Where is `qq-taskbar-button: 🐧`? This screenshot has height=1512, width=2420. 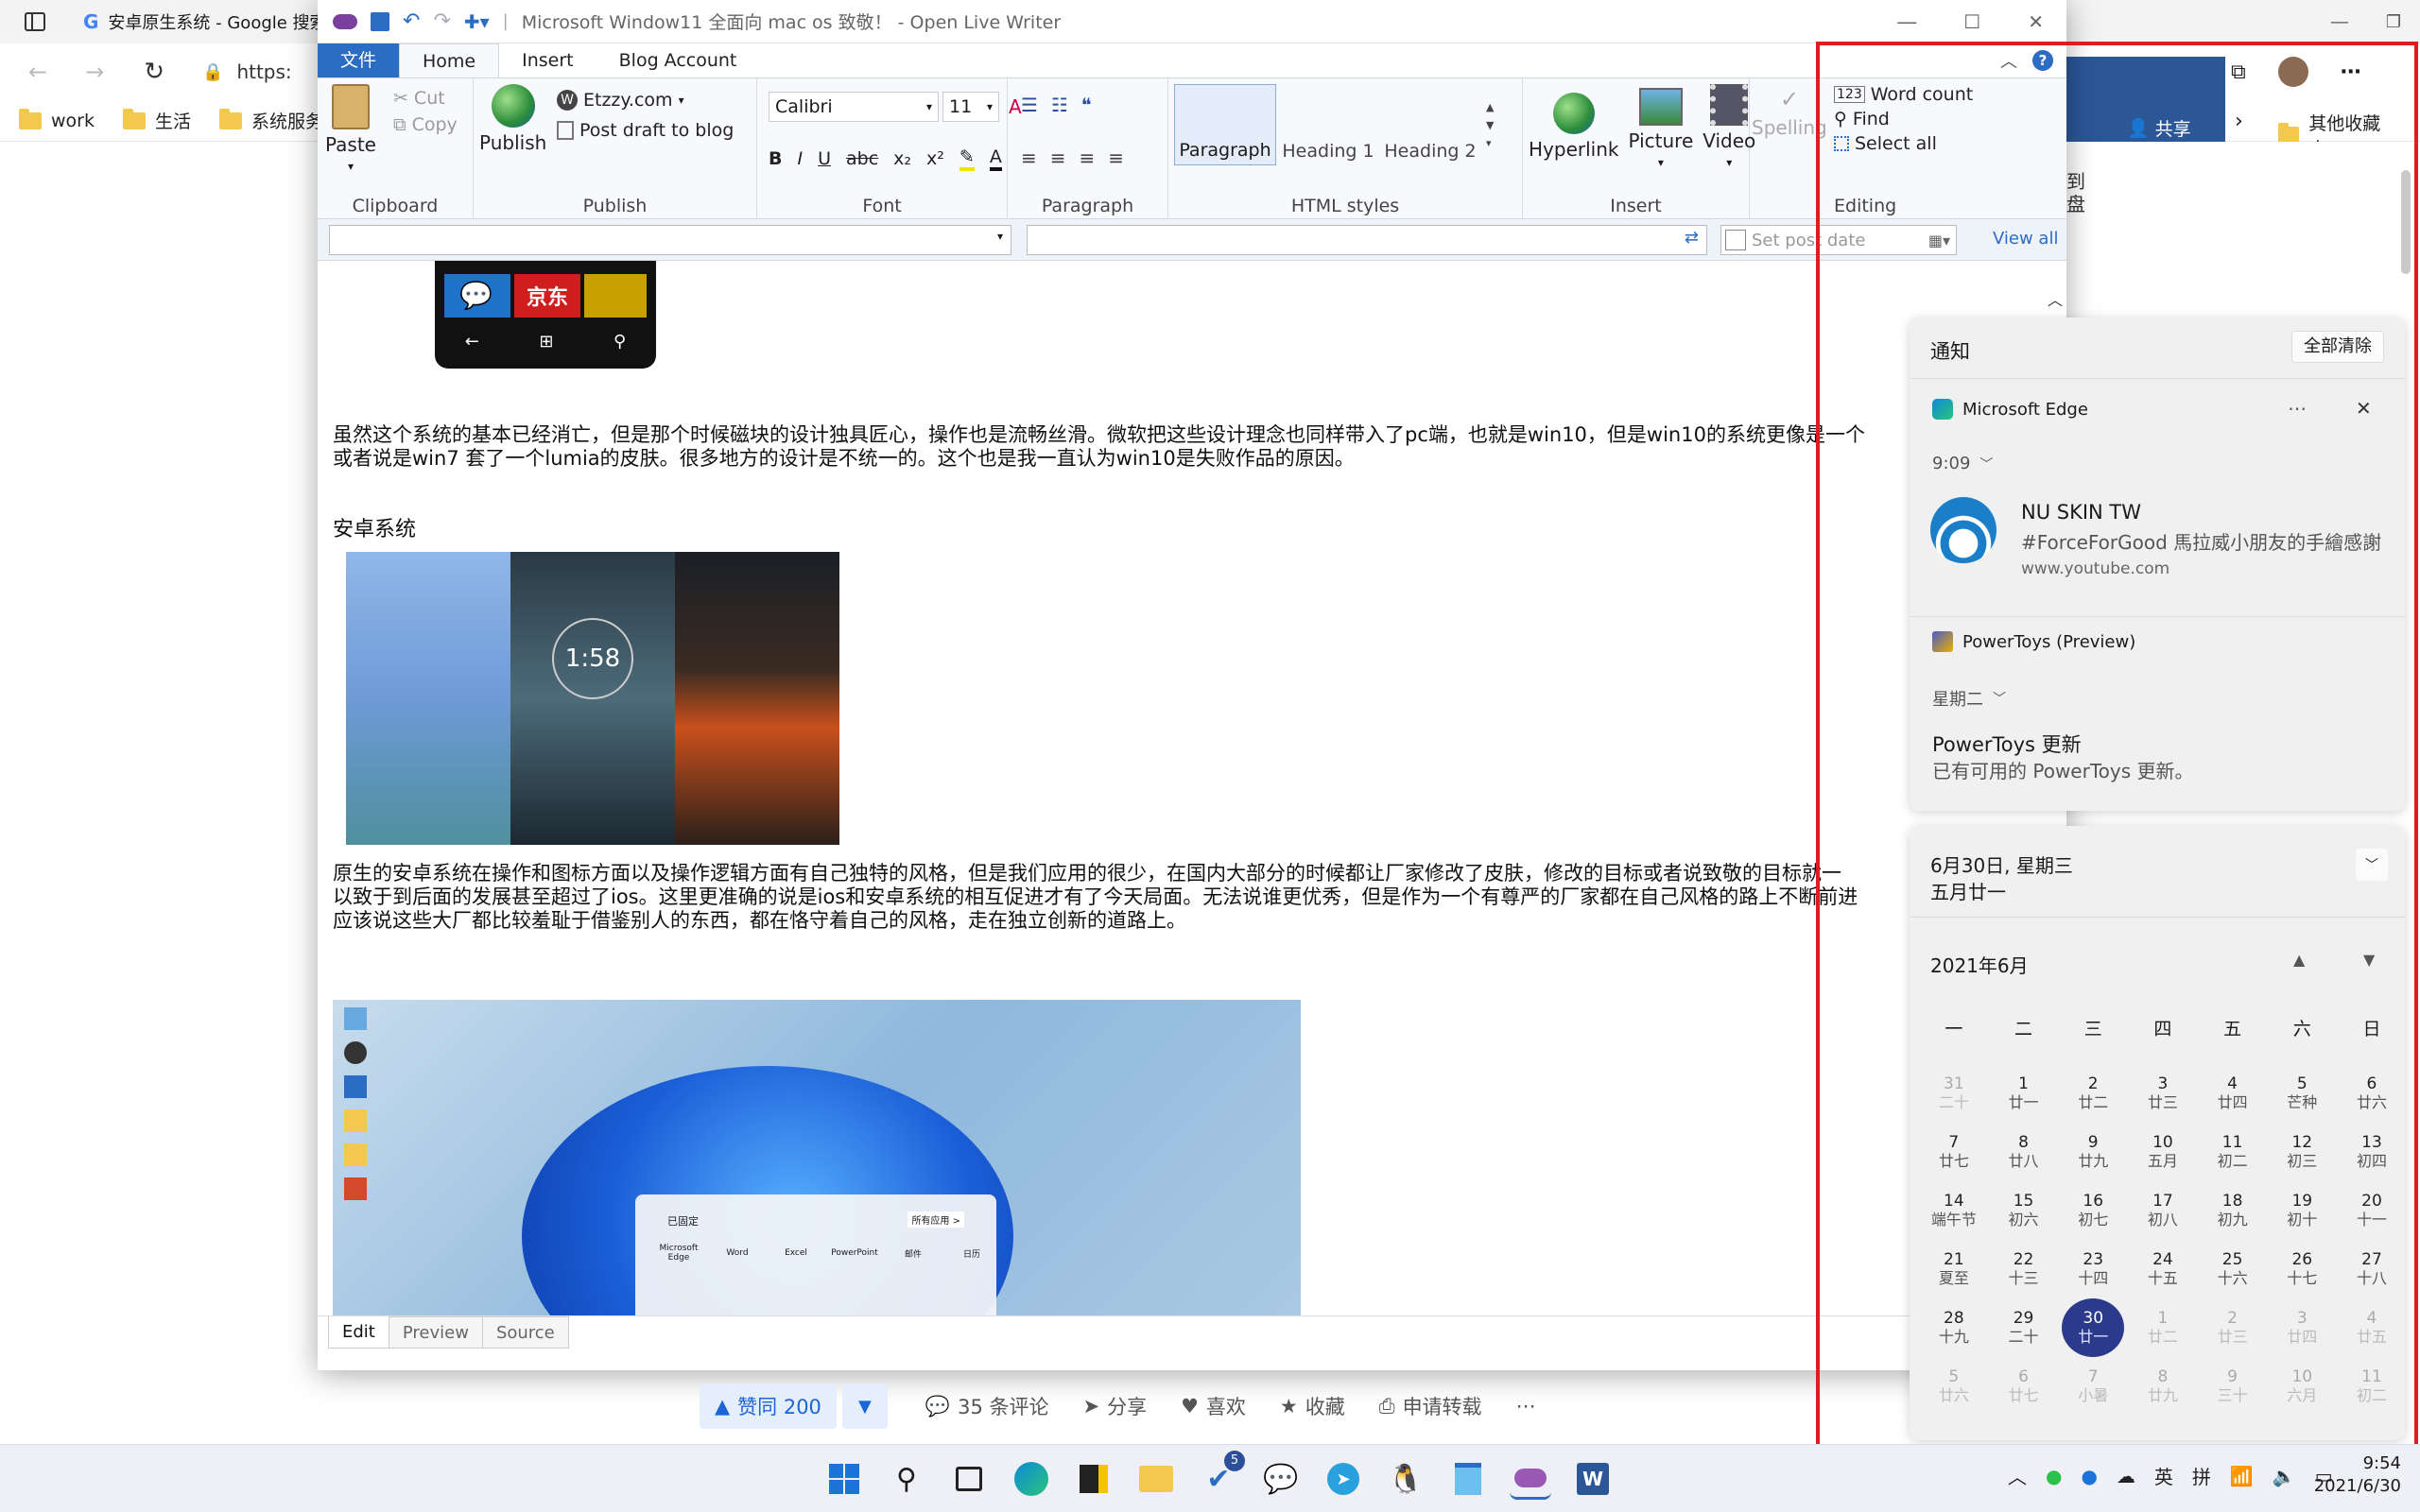
qq-taskbar-button: 🐧 is located at coordinates (1405, 1479).